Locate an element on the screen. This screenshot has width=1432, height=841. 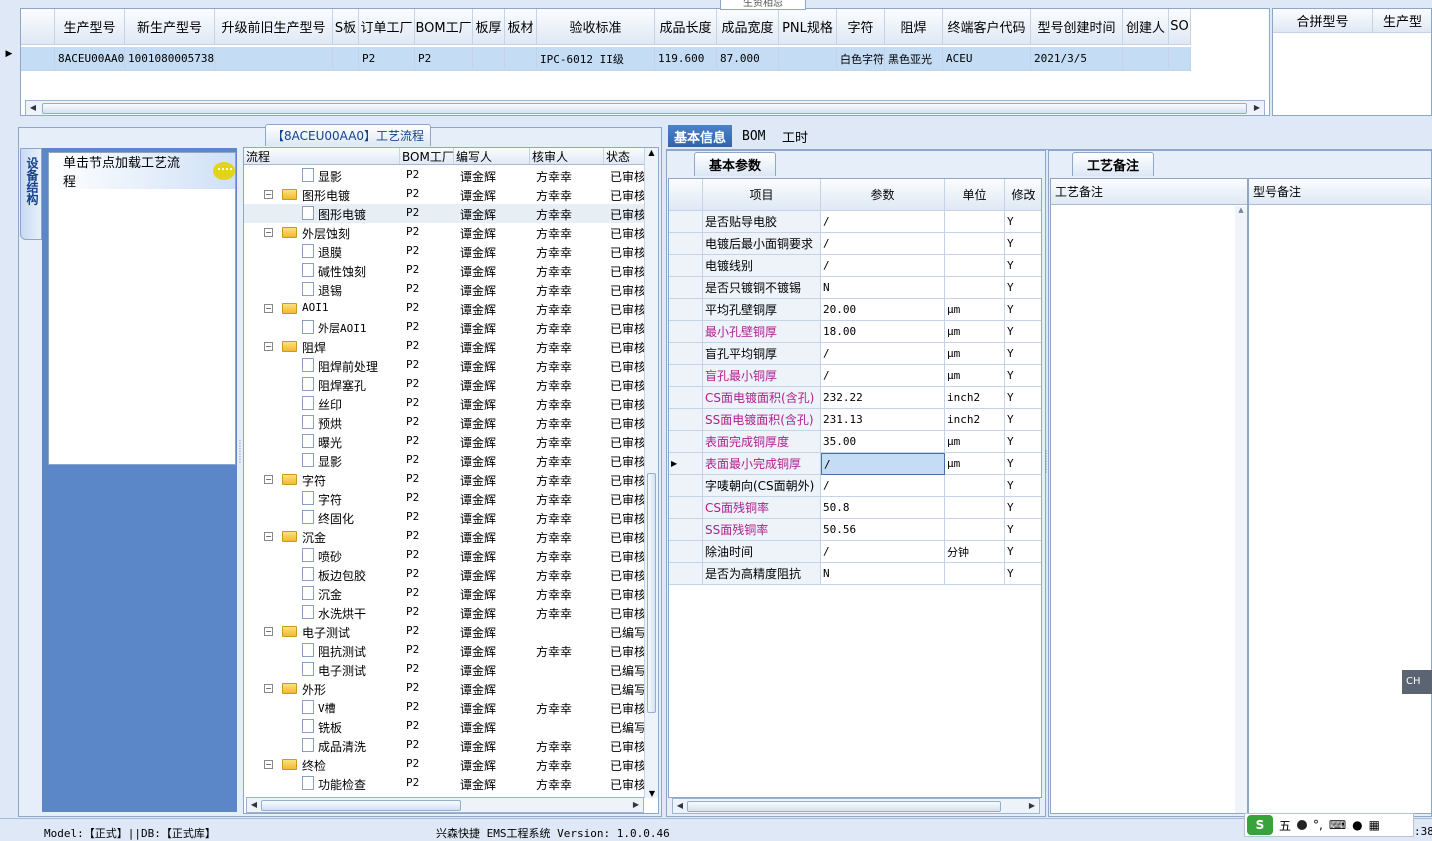
column-header: 阻焊 is located at coordinates (914, 27).